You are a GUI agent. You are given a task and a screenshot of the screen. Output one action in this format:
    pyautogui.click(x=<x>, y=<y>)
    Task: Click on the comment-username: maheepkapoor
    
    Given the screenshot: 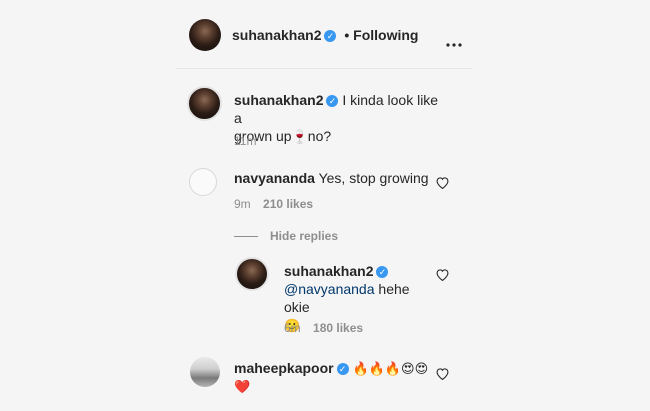 What is the action you would take?
    pyautogui.click(x=284, y=368)
    